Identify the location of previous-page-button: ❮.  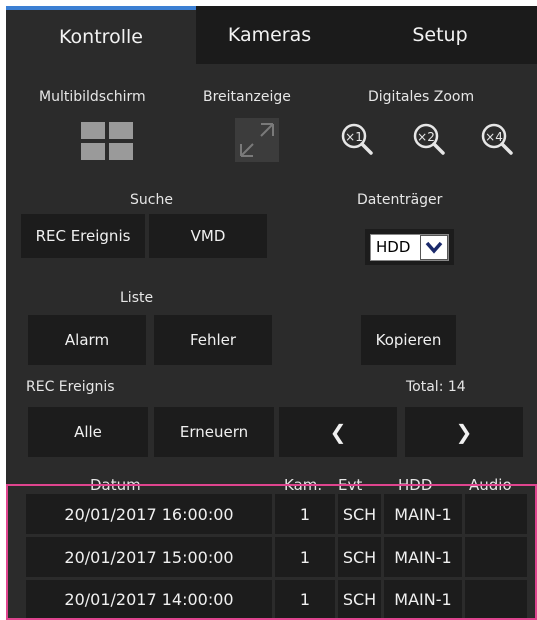
(338, 432).